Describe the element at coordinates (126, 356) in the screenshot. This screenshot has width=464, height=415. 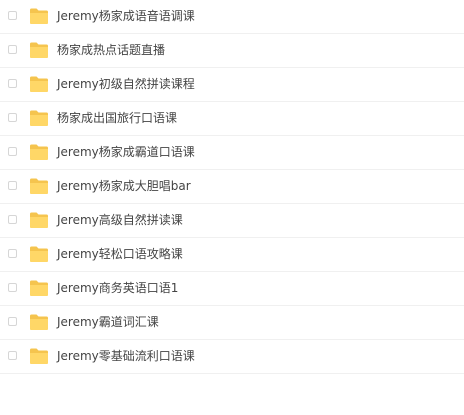
I see `file-name: Jeremy零基础流利口语课` at that location.